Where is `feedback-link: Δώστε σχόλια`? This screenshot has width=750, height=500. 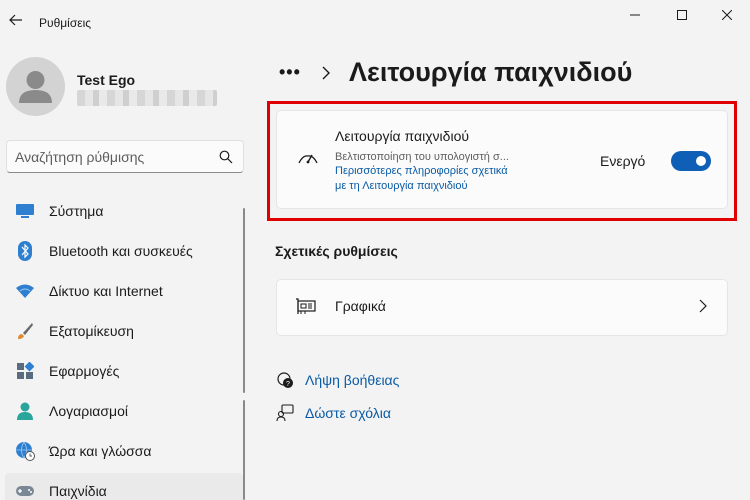 feedback-link: Δώστε σχόλια is located at coordinates (348, 413).